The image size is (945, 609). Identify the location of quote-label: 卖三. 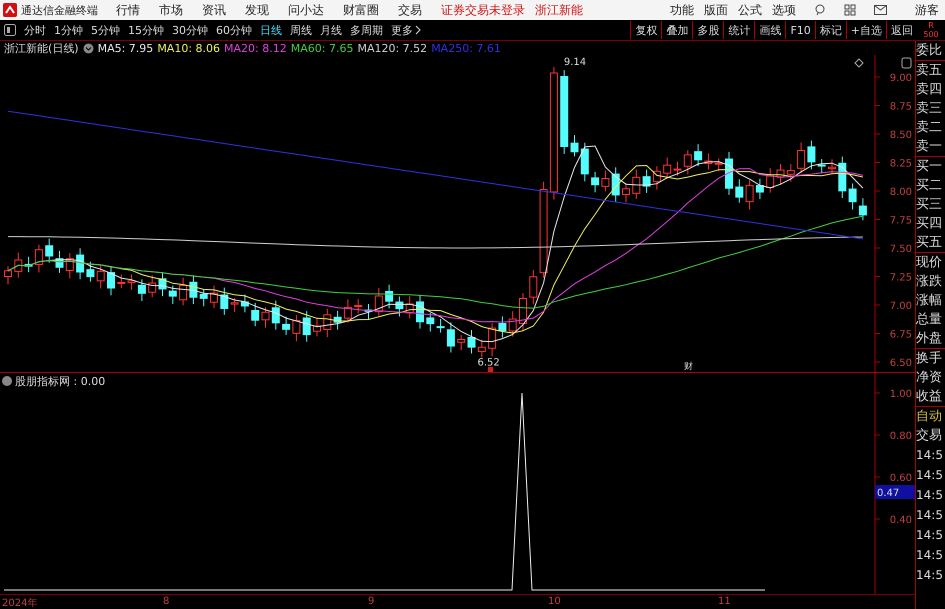
(929, 109).